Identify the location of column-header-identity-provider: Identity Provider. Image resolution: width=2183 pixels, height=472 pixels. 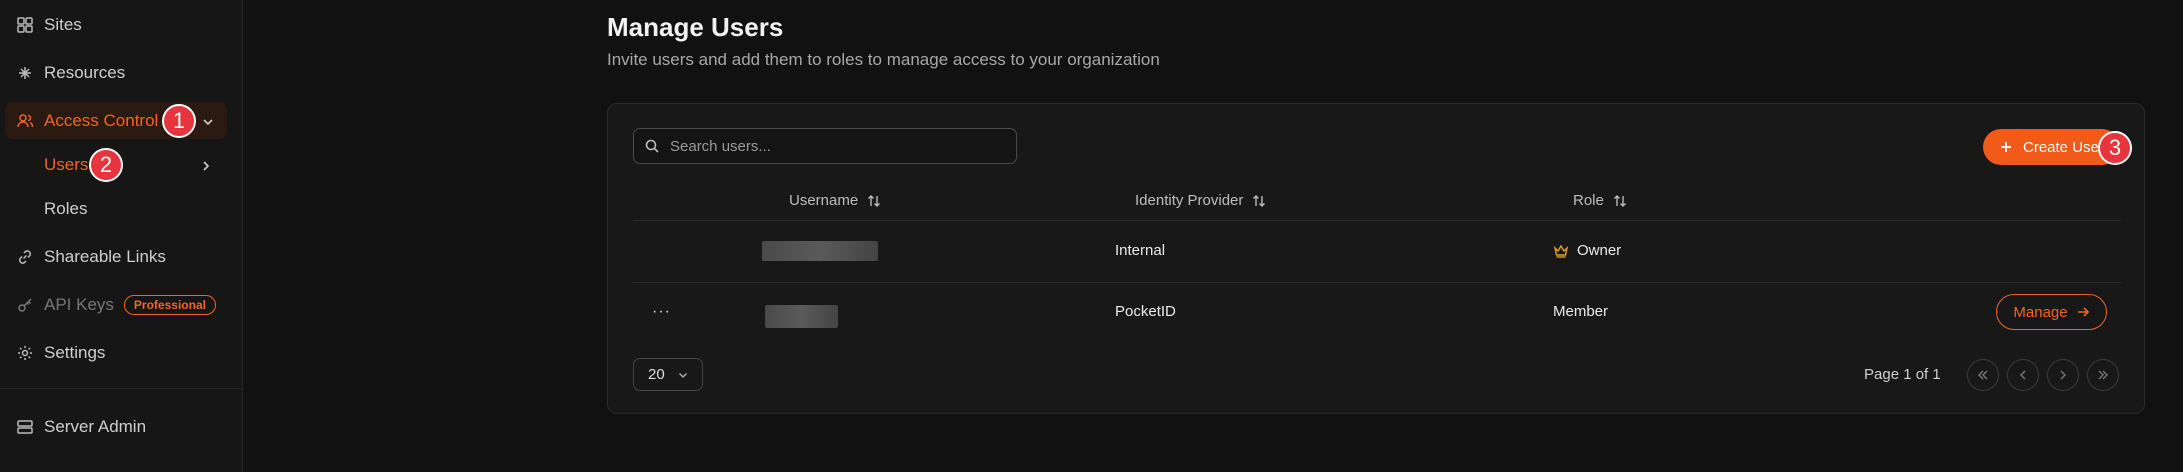
(1201, 200).